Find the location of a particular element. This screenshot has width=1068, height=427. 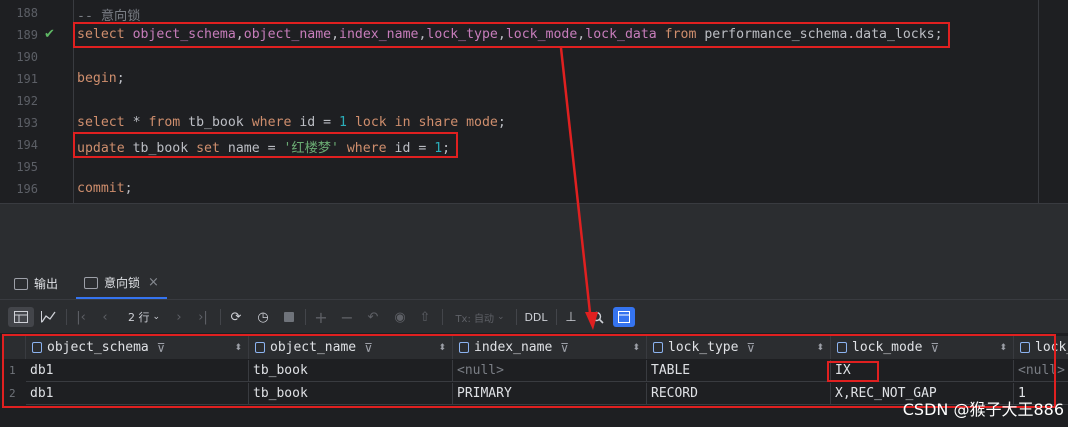

code-token: * is located at coordinates (136, 122).